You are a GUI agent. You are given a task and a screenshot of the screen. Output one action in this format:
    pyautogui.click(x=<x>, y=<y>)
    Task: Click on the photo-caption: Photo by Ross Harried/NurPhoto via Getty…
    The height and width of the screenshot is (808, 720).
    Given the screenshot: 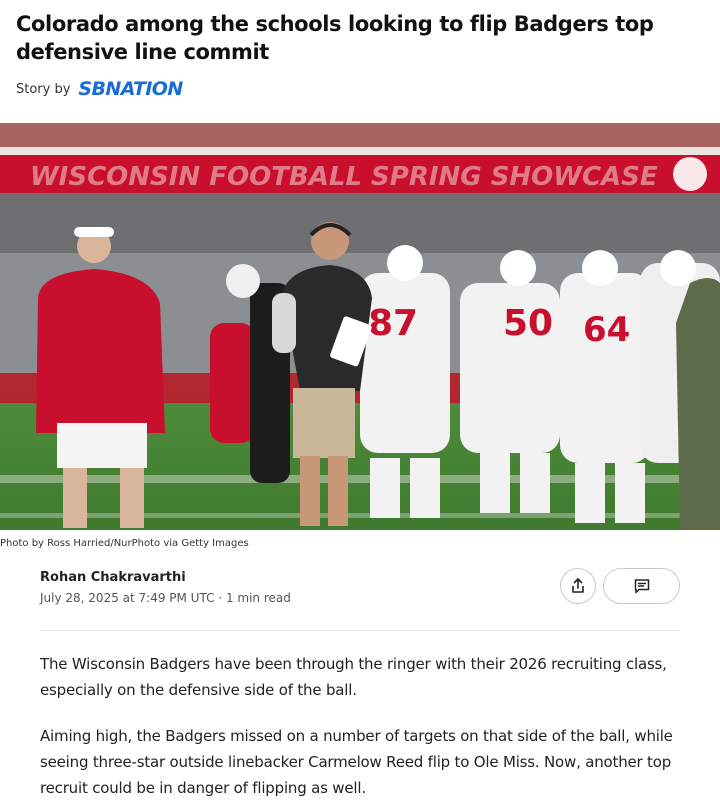 What is the action you would take?
    pyautogui.click(x=124, y=543)
    